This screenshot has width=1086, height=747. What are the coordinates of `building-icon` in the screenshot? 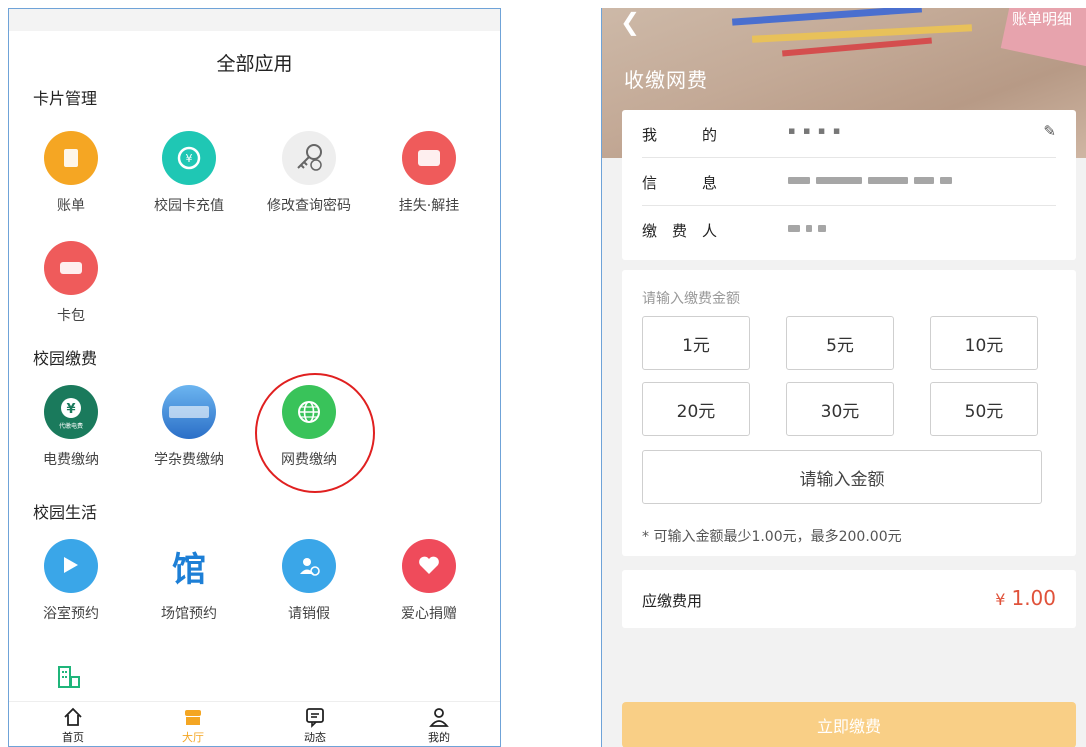 It's located at (70, 676).